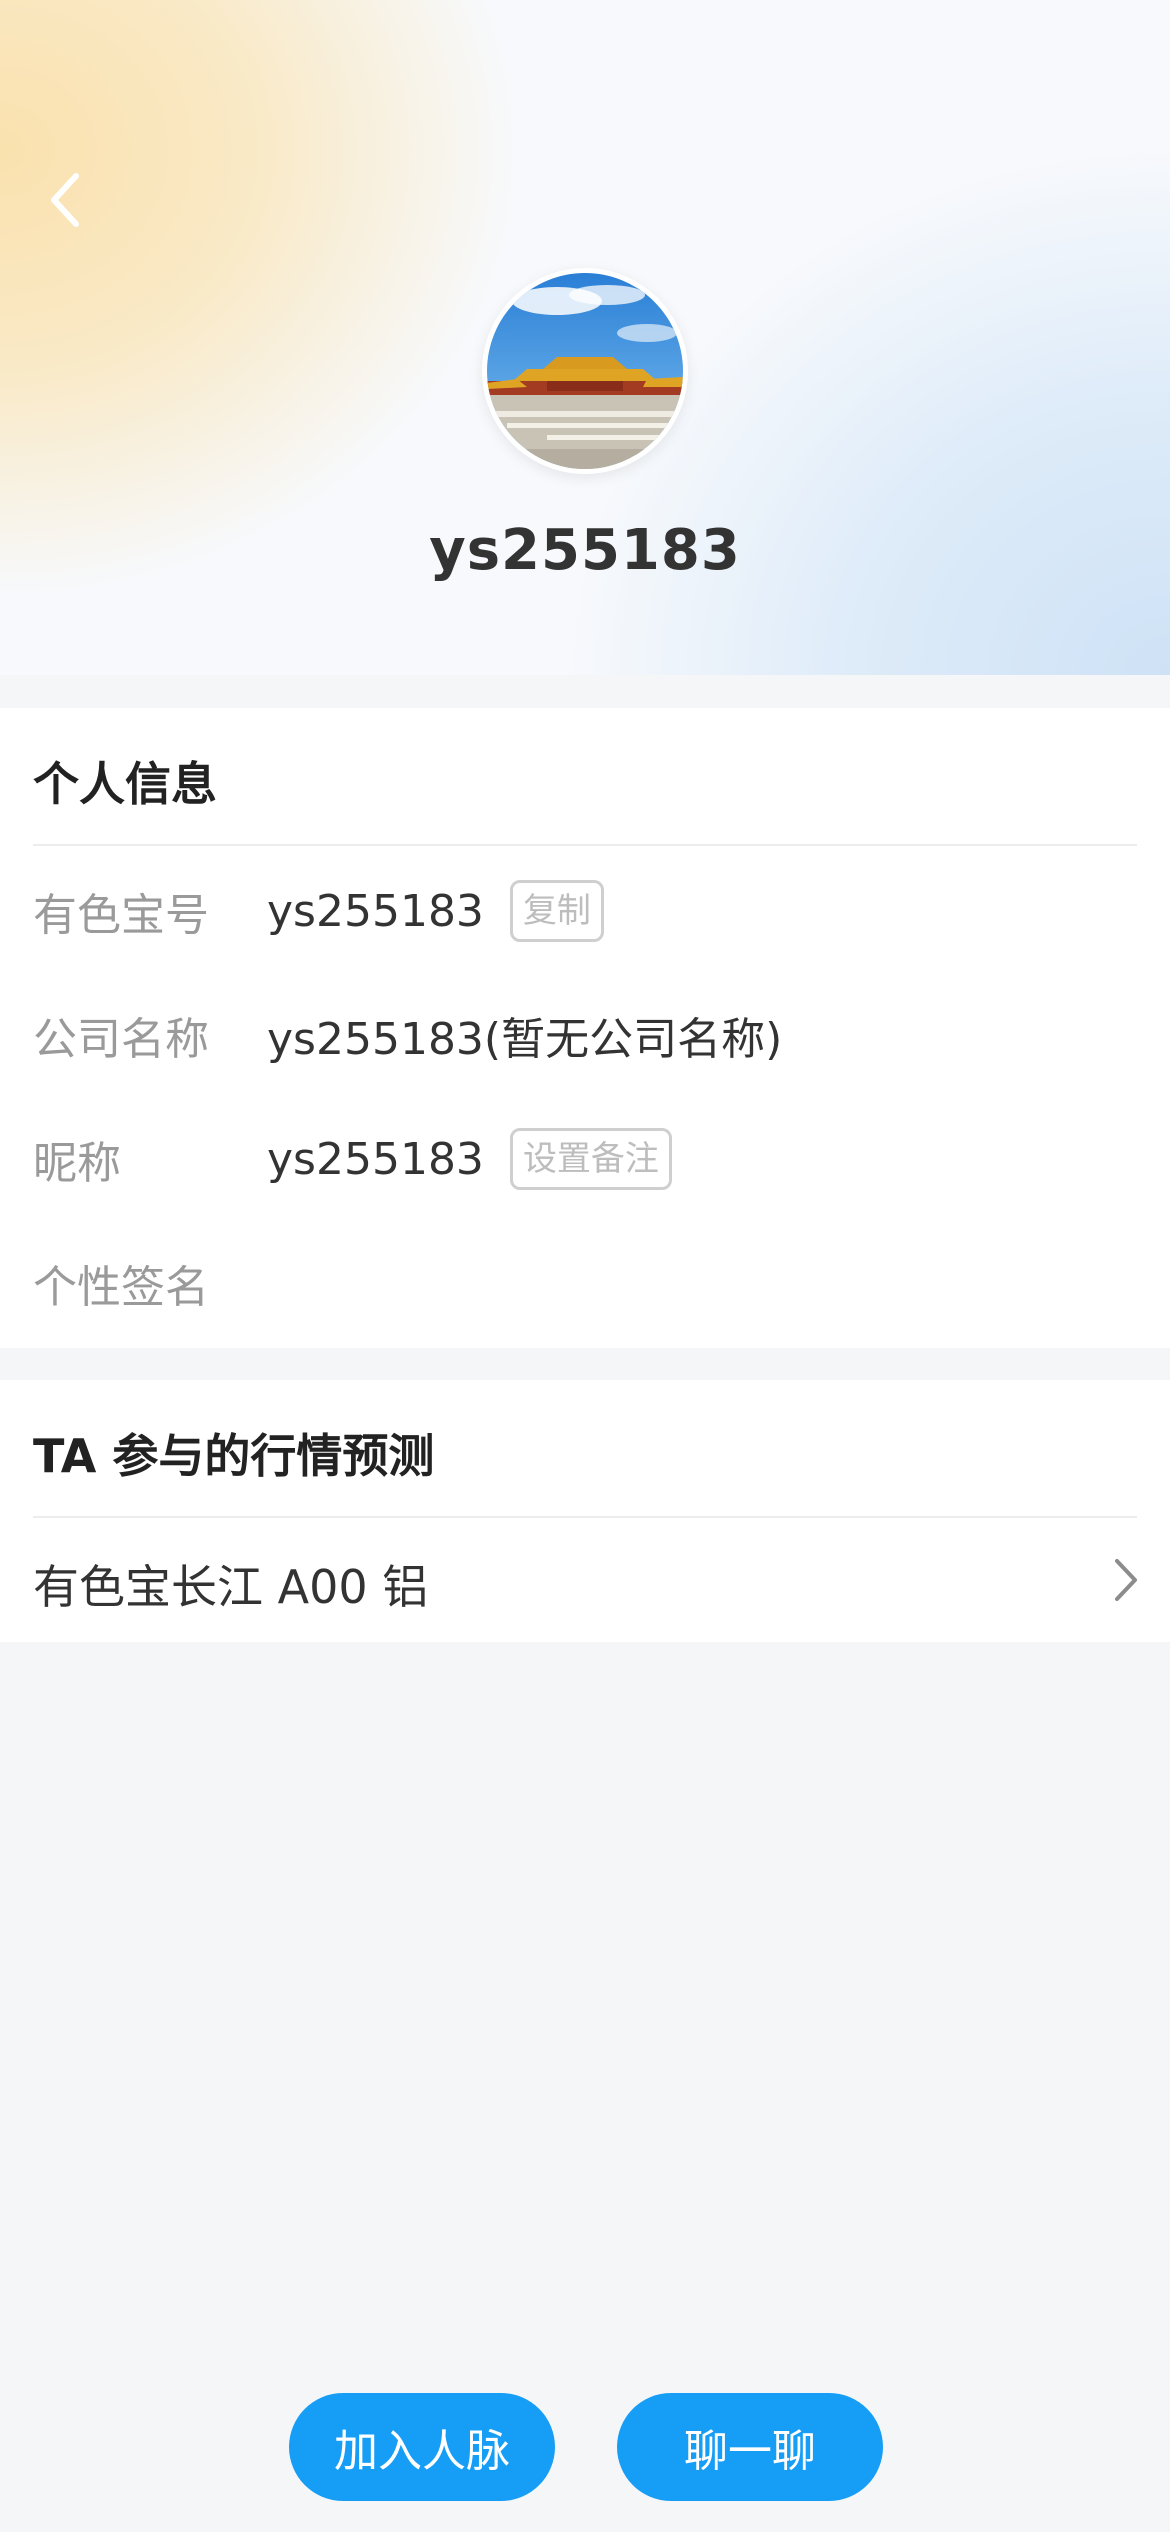  I want to click on set-remark-button: 设置备注, so click(590, 1159).